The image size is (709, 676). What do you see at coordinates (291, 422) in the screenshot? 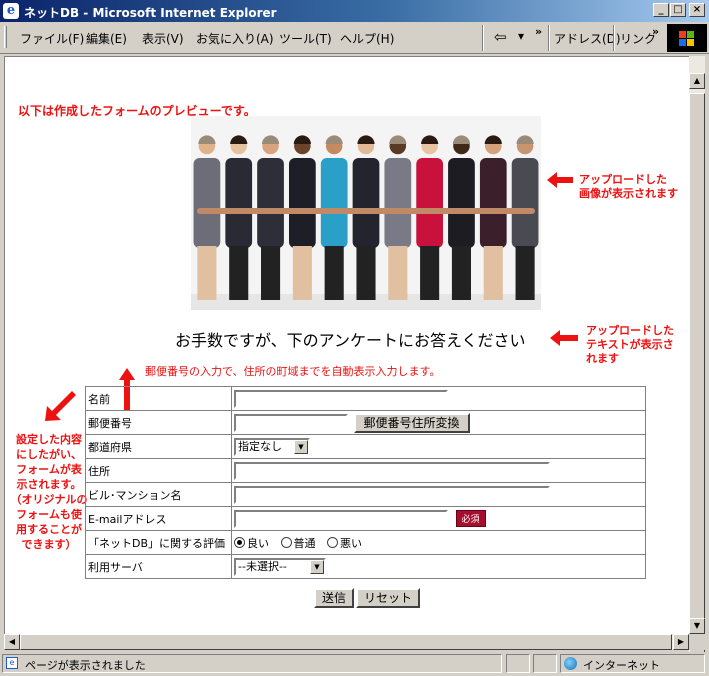
I see `zip-input` at bounding box center [291, 422].